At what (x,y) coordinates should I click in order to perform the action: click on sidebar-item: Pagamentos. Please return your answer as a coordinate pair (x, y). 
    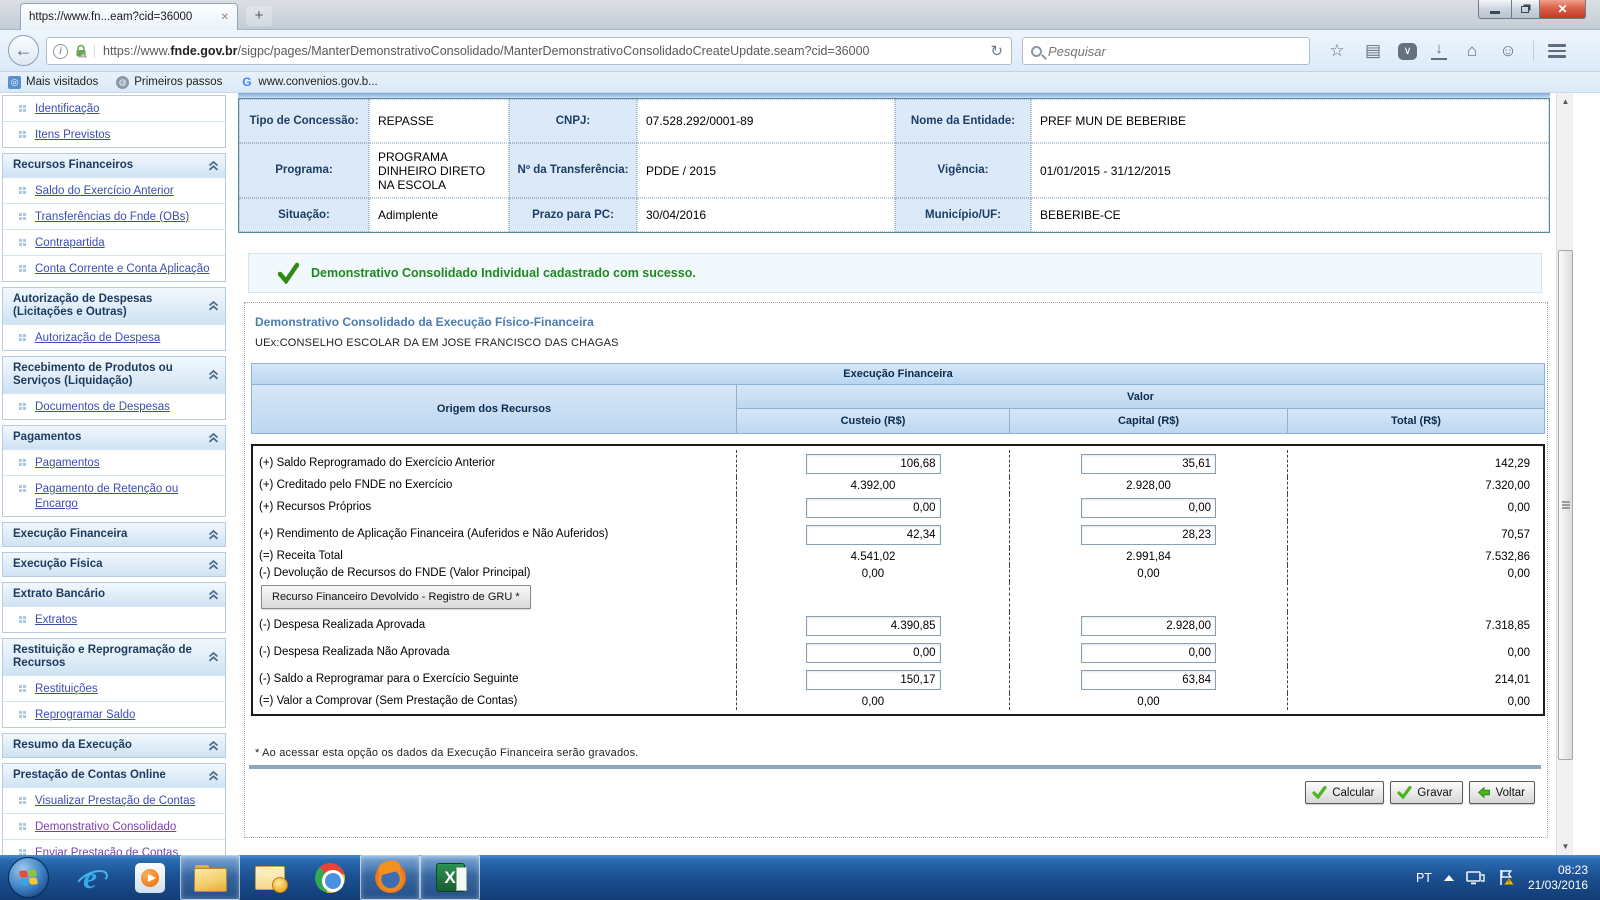
    Looking at the image, I should click on (114, 462).